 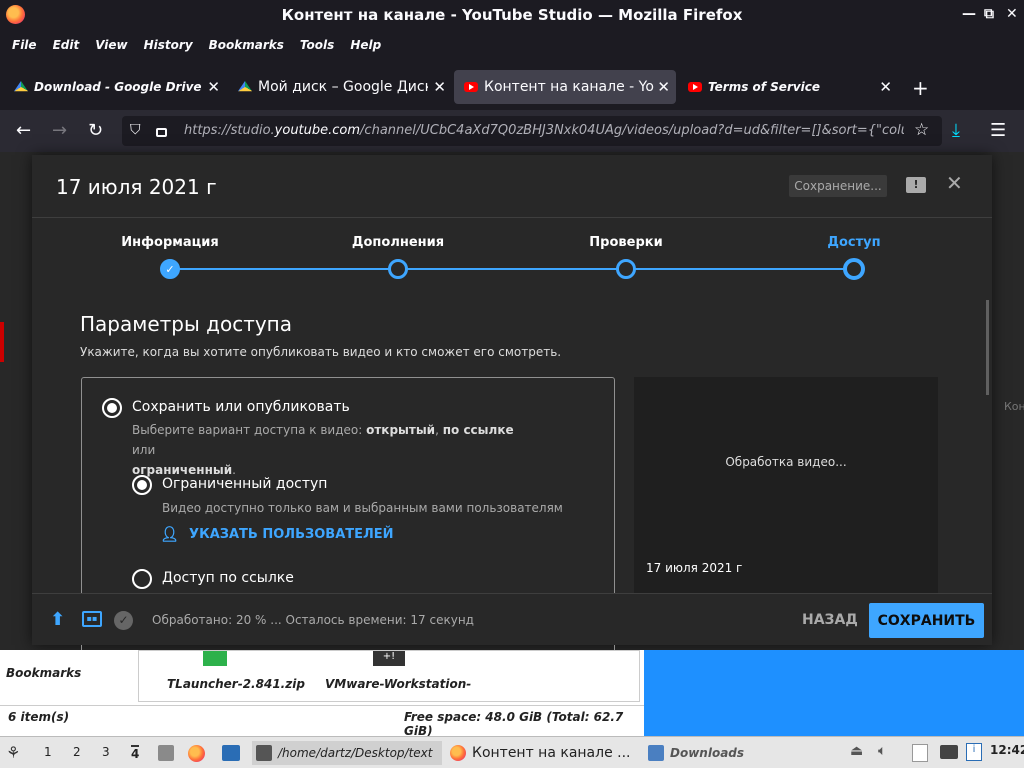 What do you see at coordinates (398, 269) in the screenshot?
I see `step-extras-dot` at bounding box center [398, 269].